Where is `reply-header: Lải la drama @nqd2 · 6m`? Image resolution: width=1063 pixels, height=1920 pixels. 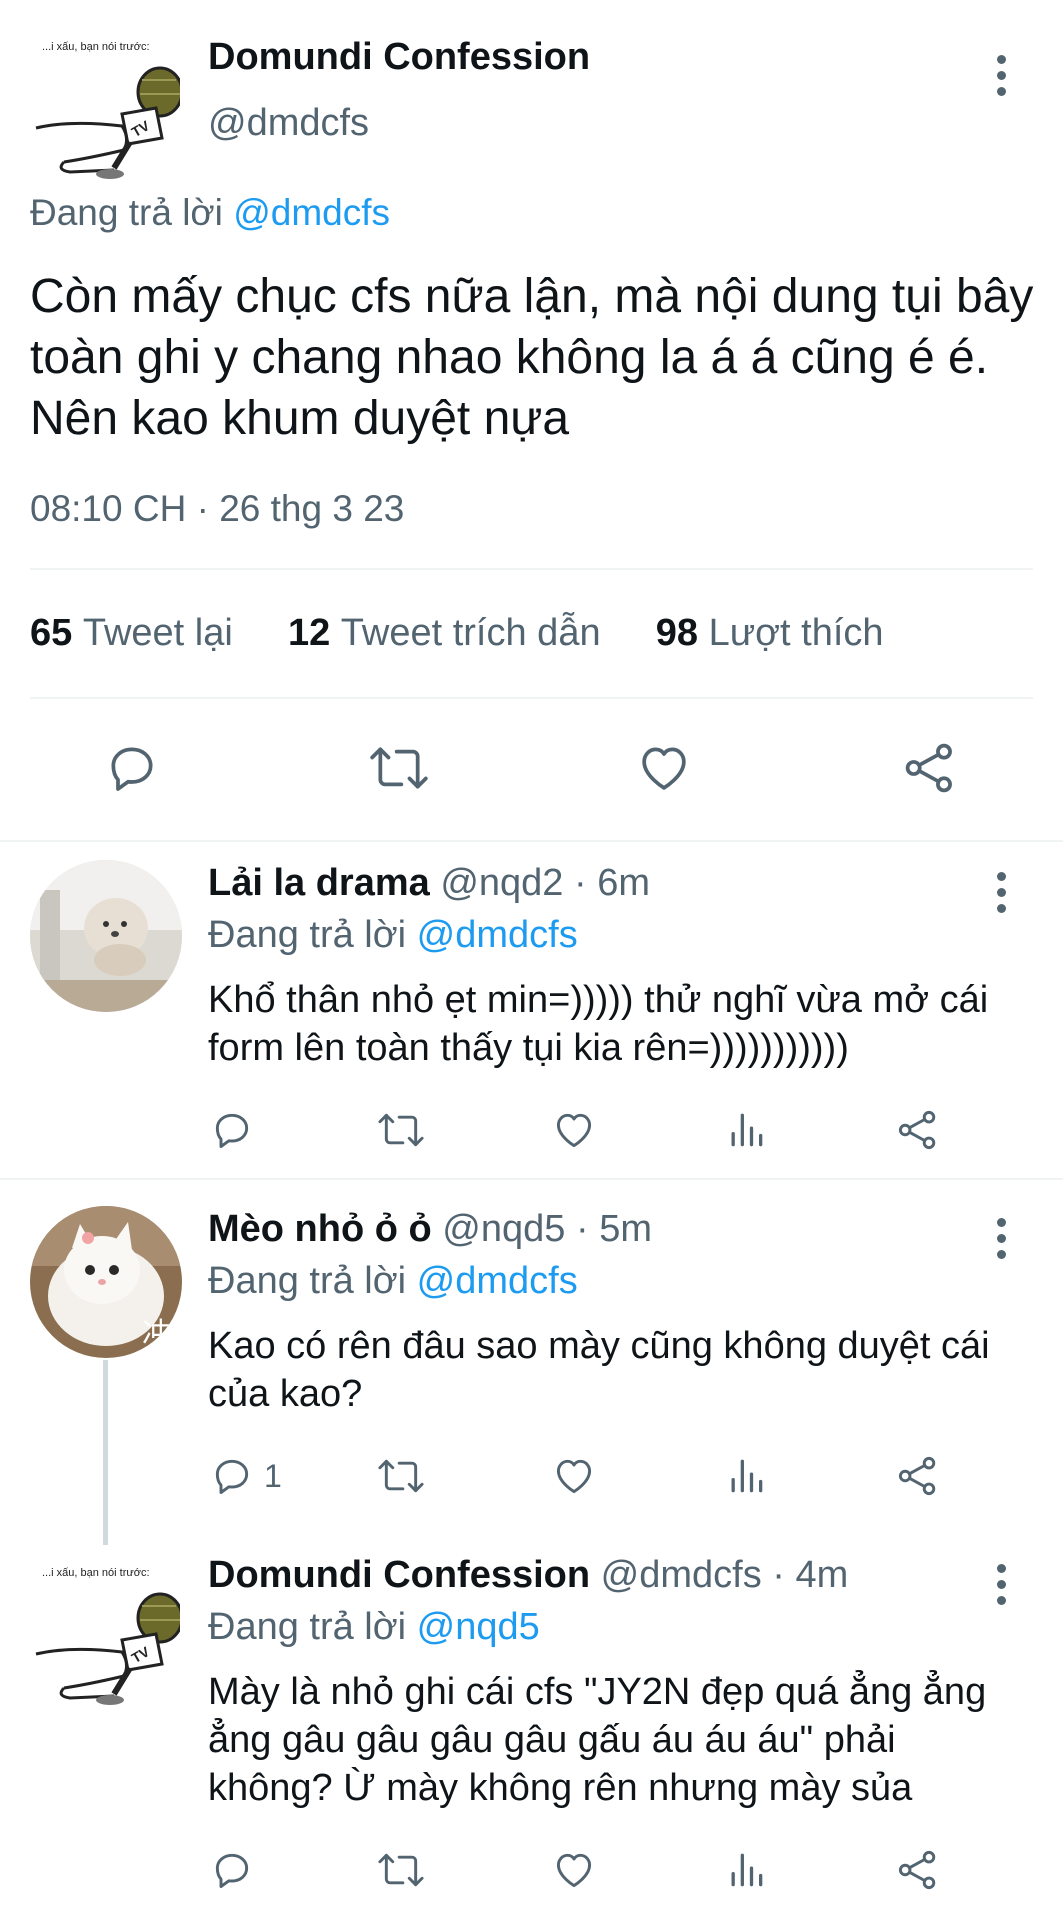 reply-header: Lải la drama @nqd2 · 6m is located at coordinates (429, 883).